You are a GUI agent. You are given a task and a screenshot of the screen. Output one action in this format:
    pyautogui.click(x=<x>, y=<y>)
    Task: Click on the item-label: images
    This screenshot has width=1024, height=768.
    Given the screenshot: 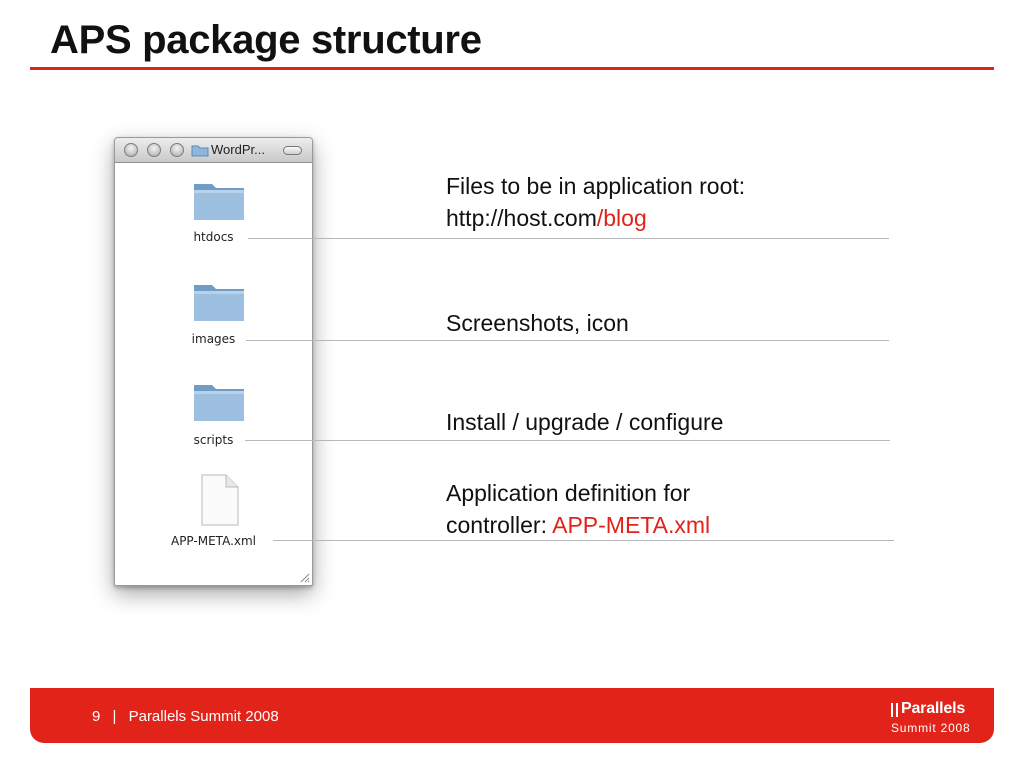 What is the action you would take?
    pyautogui.click(x=213, y=339)
    